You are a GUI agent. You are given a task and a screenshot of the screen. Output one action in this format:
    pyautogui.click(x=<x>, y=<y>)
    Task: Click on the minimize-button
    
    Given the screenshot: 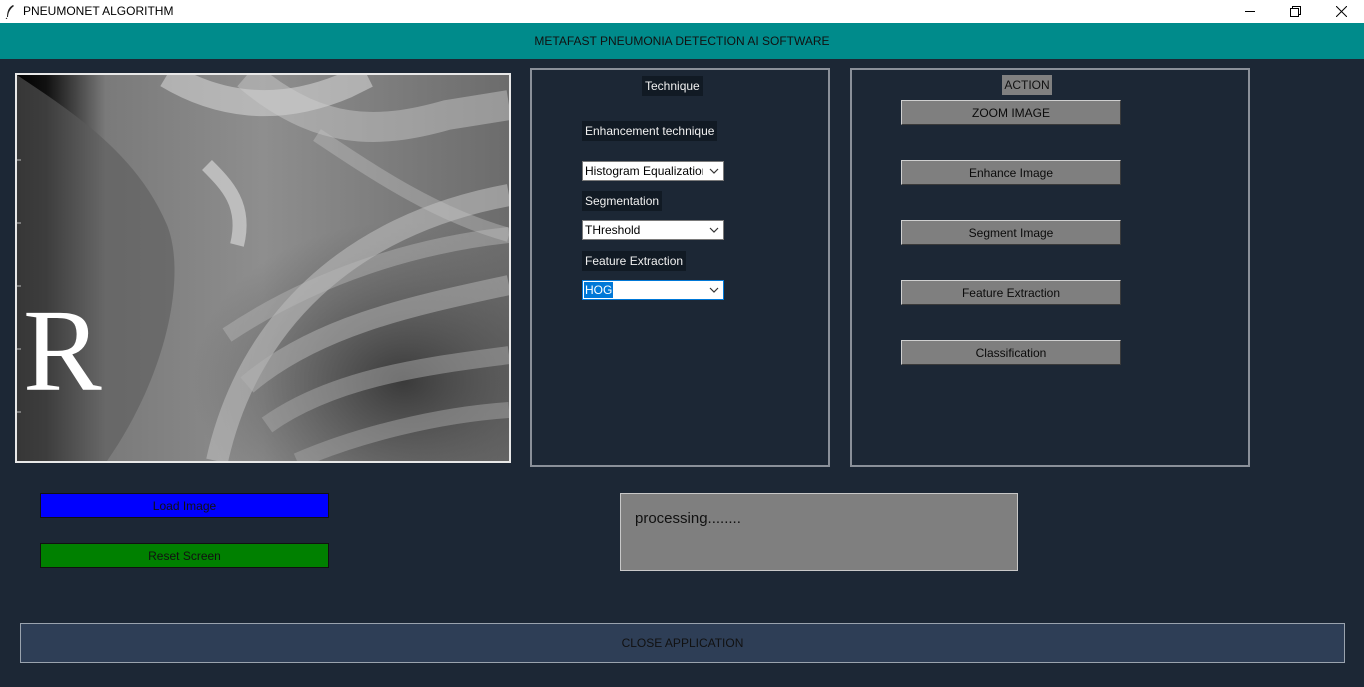 What is the action you would take?
    pyautogui.click(x=1250, y=11)
    